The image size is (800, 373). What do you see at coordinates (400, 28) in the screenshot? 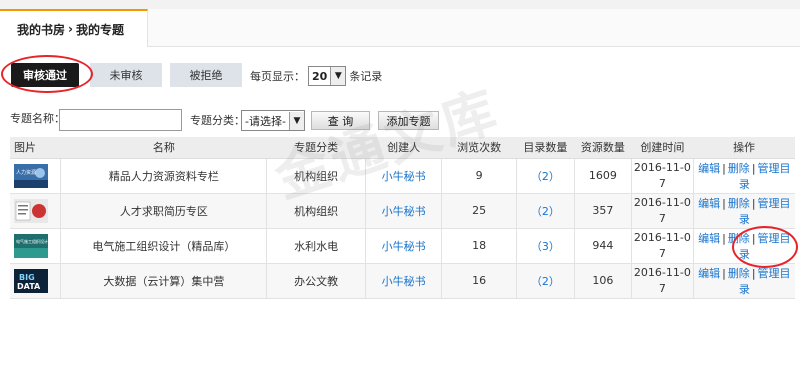
I see `breadcrumb-bar: 我的书房 › 我的专题` at bounding box center [400, 28].